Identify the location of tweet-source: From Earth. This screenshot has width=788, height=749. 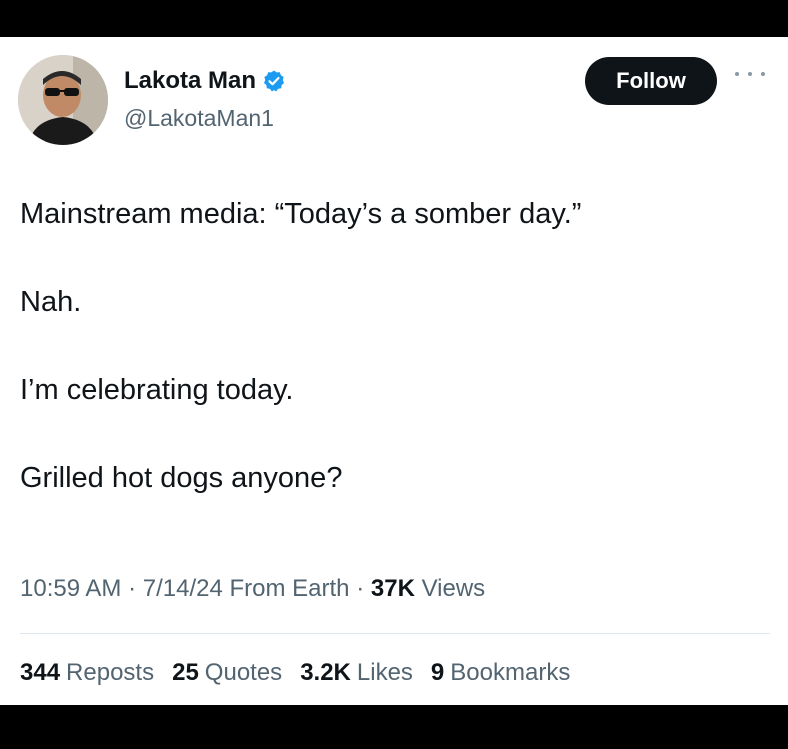
(289, 588).